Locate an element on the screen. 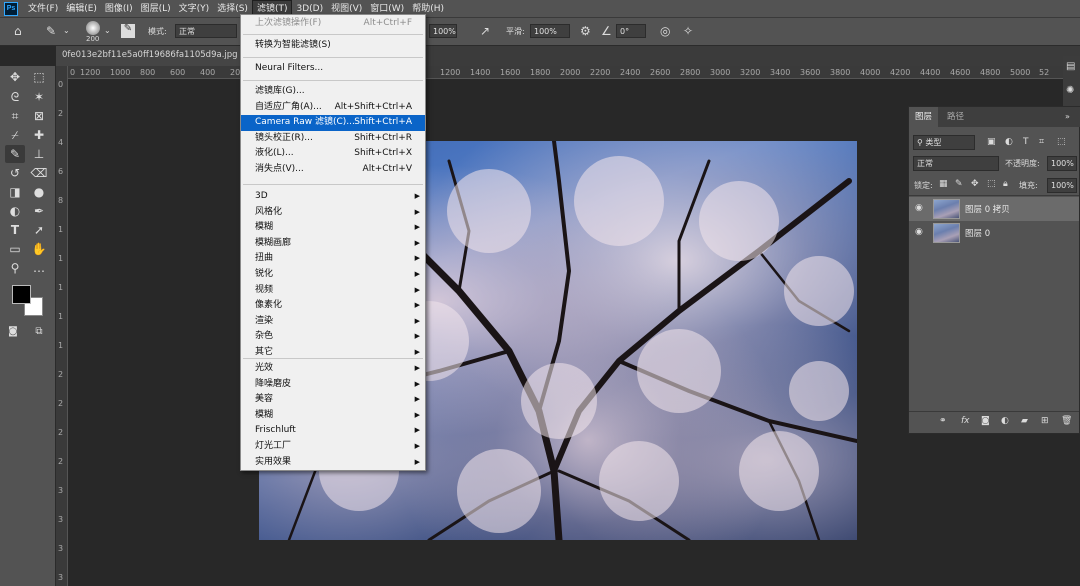  frame-tool-icon: ⊠ is located at coordinates (39, 116).